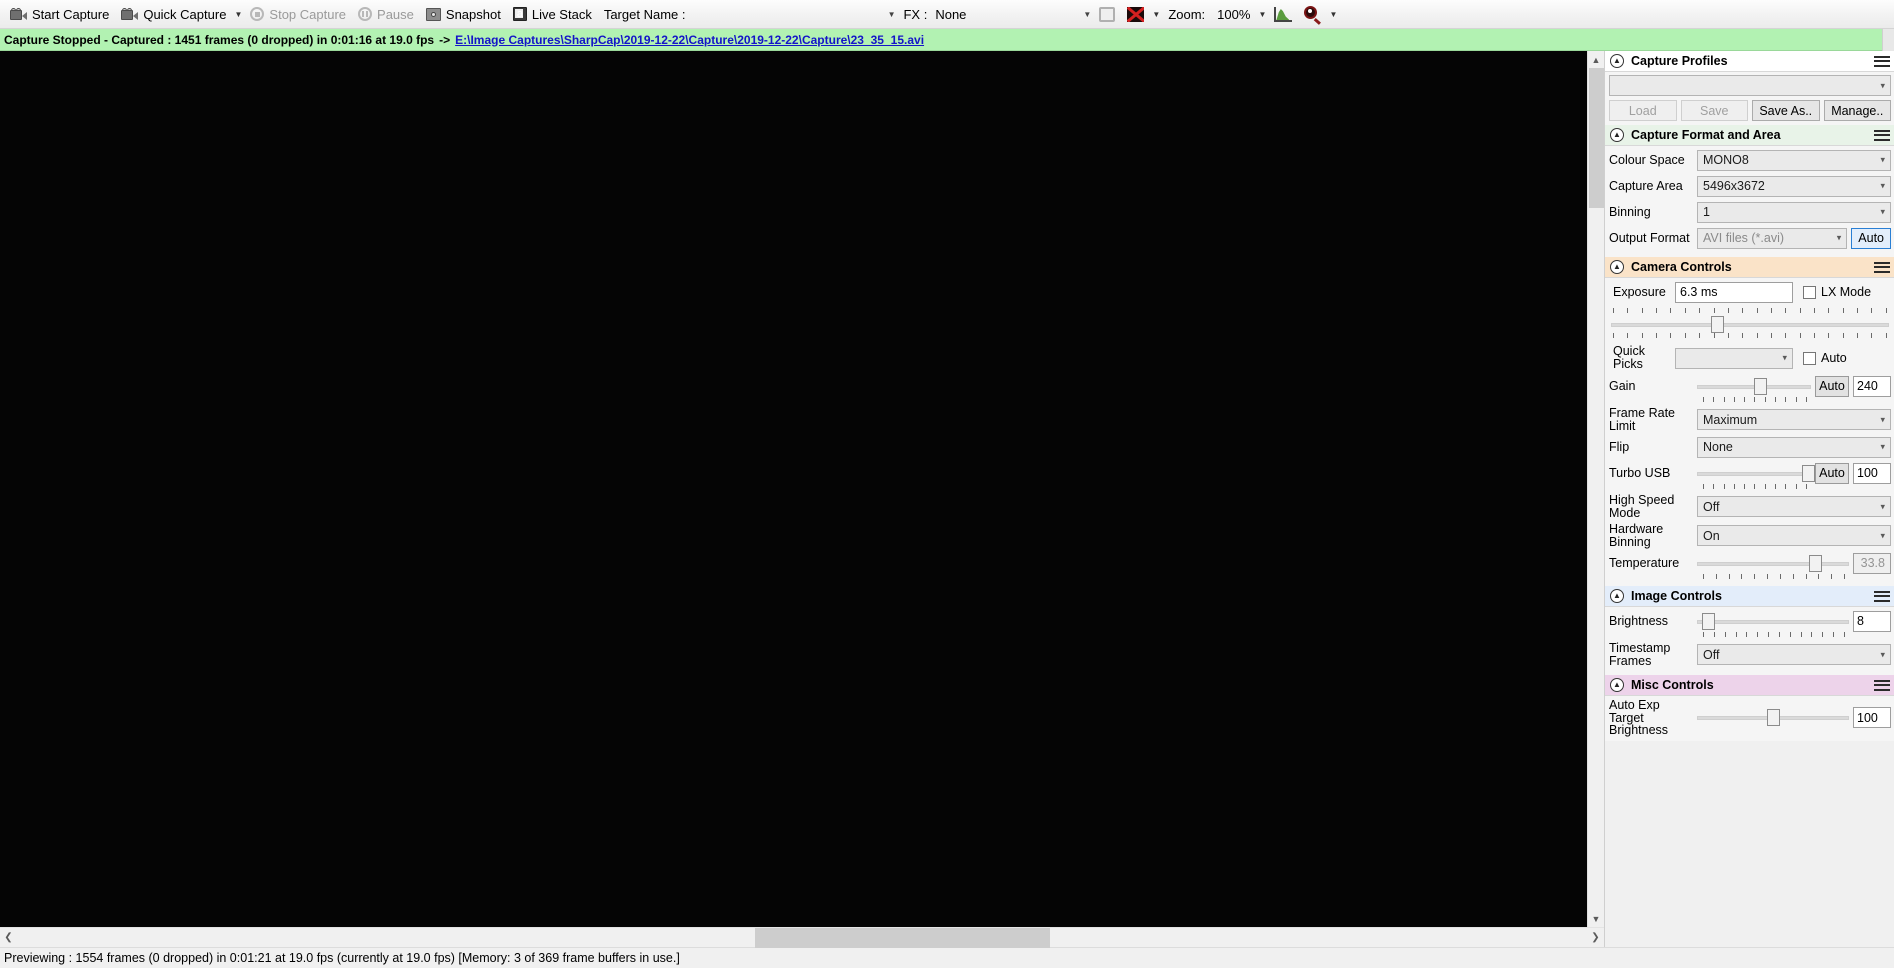 Image resolution: width=1894 pixels, height=968 pixels. What do you see at coordinates (1749, 135) in the screenshot?
I see `section-header-capture-format: ▲ Capture Format and Area` at bounding box center [1749, 135].